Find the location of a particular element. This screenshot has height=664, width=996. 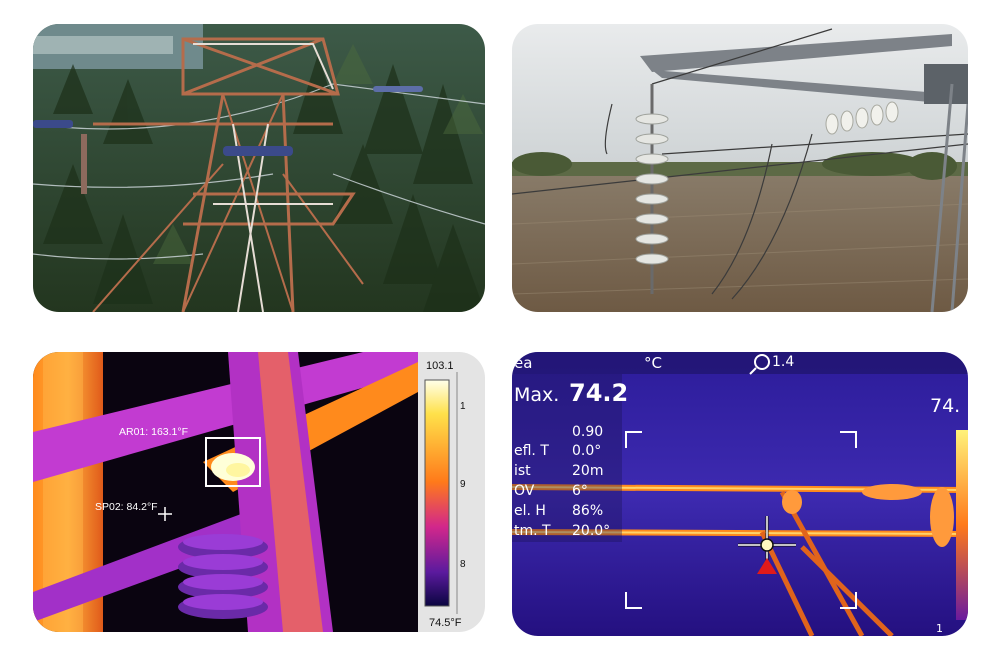

scale-tick-1: 1 is located at coordinates (463, 406).